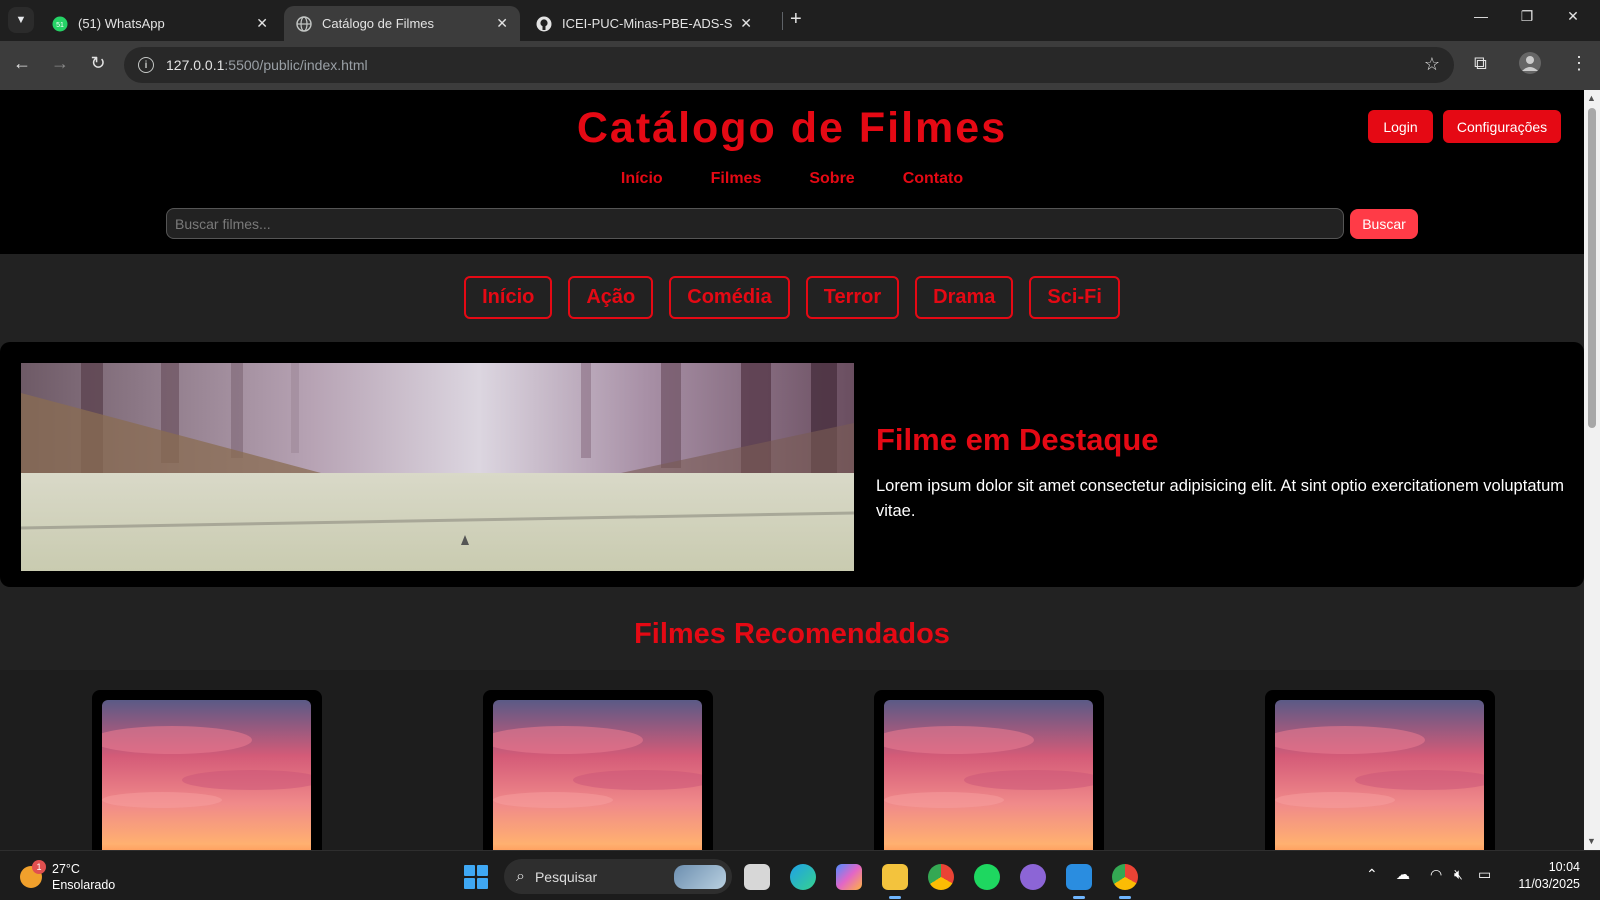 This screenshot has height=900, width=1600. Describe the element at coordinates (964, 297) in the screenshot. I see `category-drama: Drama` at that location.